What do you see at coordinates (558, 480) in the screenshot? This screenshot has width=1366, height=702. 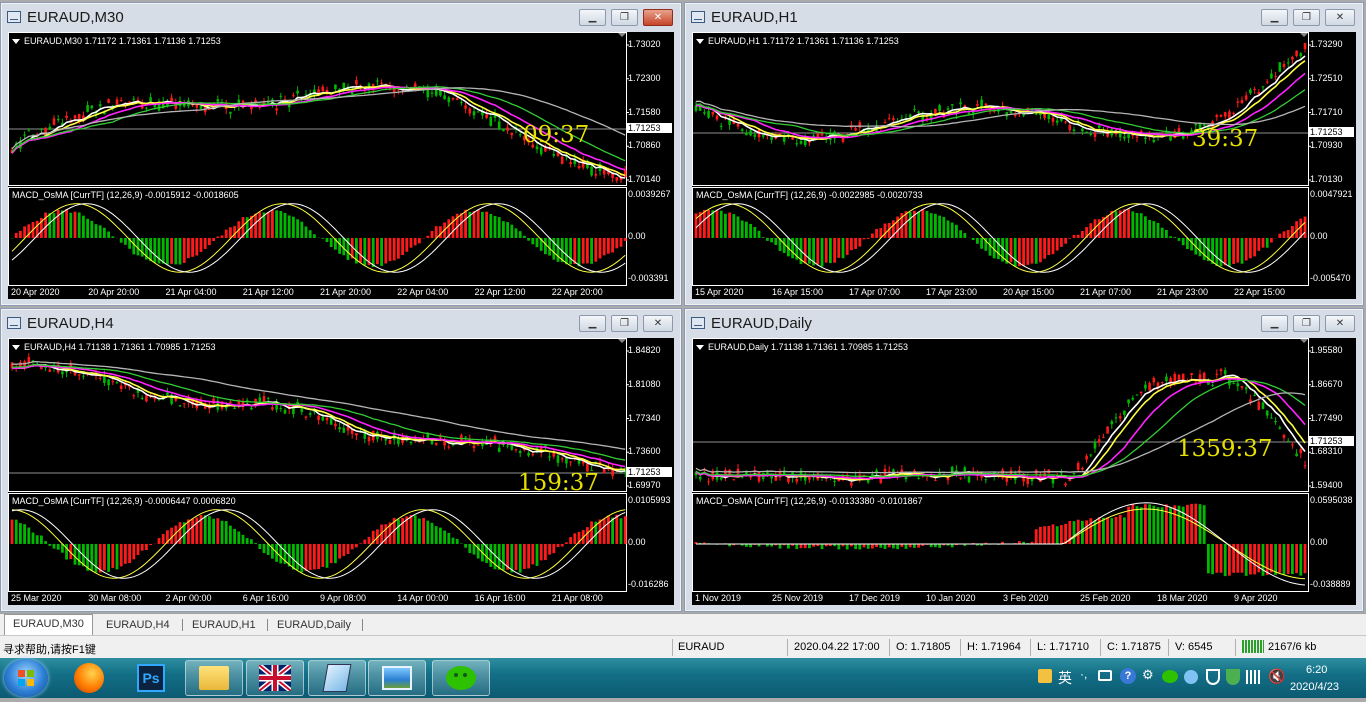 I see `bar-countdown-timer: 159:37` at bounding box center [558, 480].